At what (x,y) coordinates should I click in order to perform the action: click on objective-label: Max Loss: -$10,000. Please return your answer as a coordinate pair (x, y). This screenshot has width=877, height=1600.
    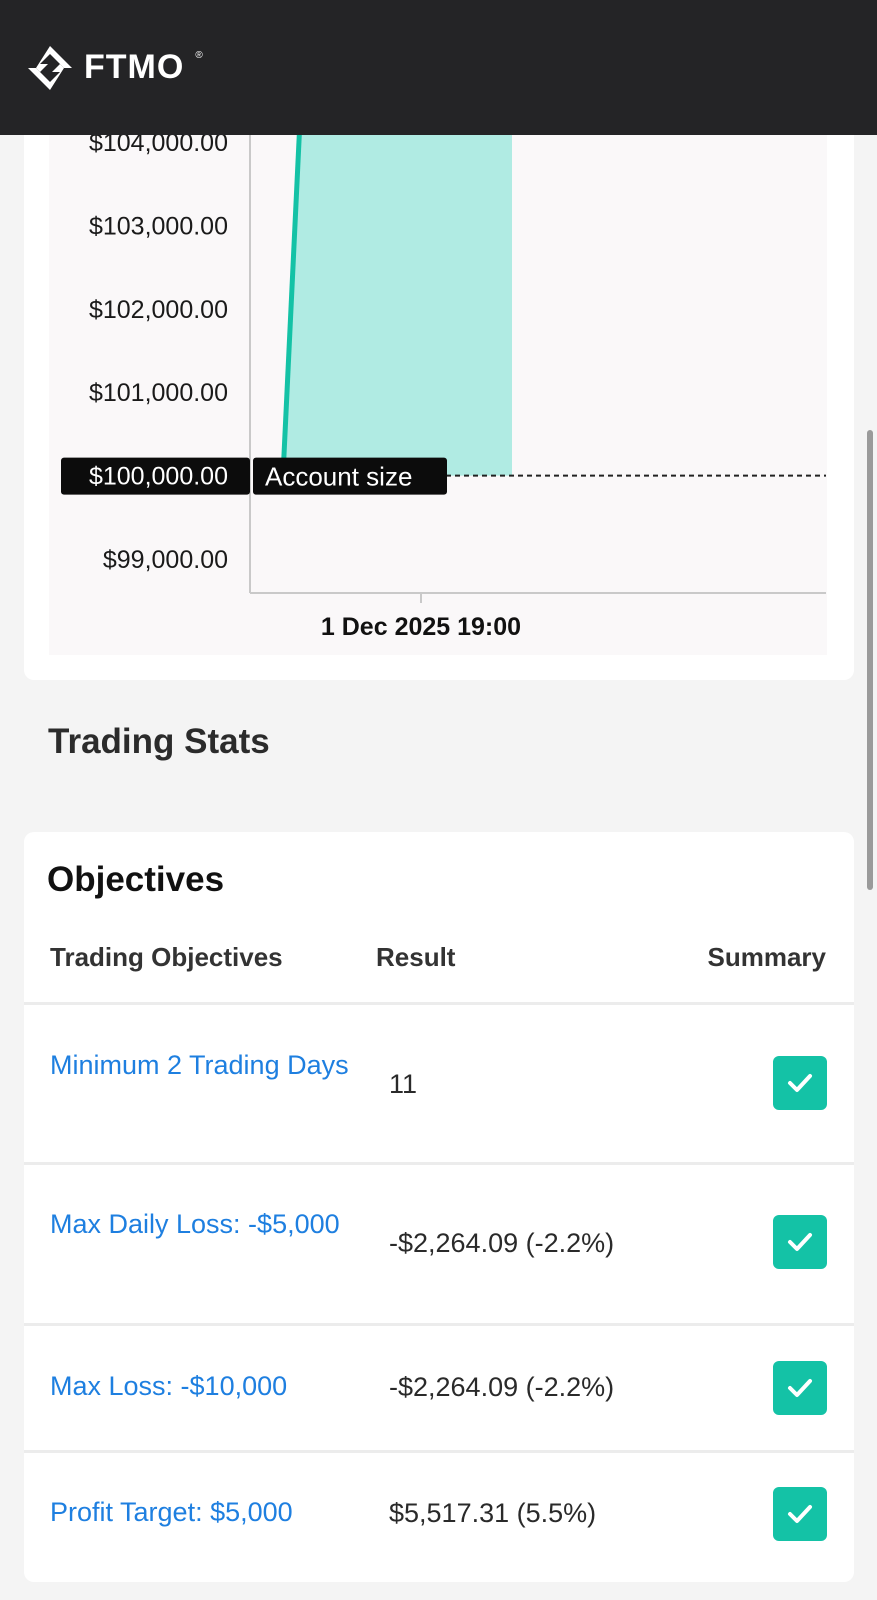
    Looking at the image, I should click on (200, 1386).